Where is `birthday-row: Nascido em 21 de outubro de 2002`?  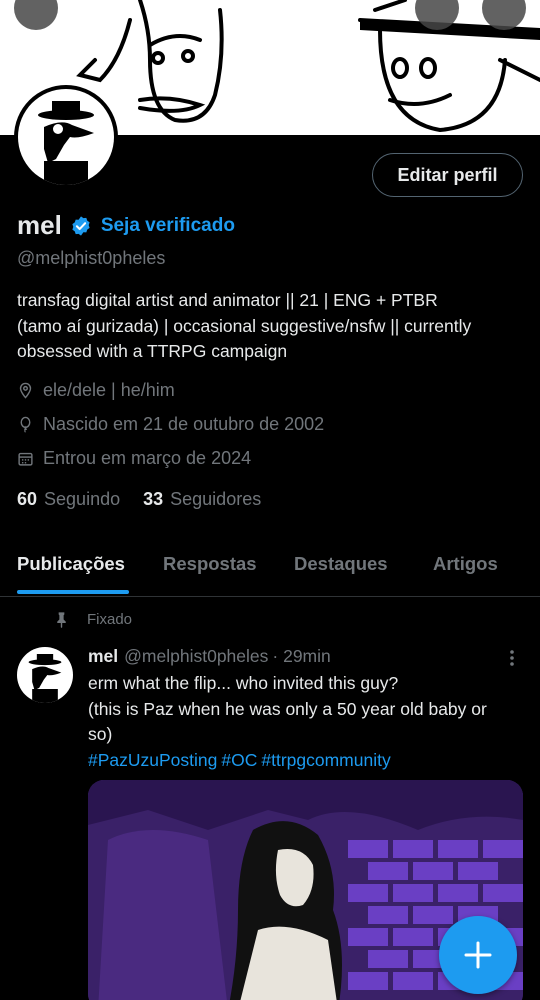 birthday-row: Nascido em 21 de outubro de 2002 is located at coordinates (170, 424).